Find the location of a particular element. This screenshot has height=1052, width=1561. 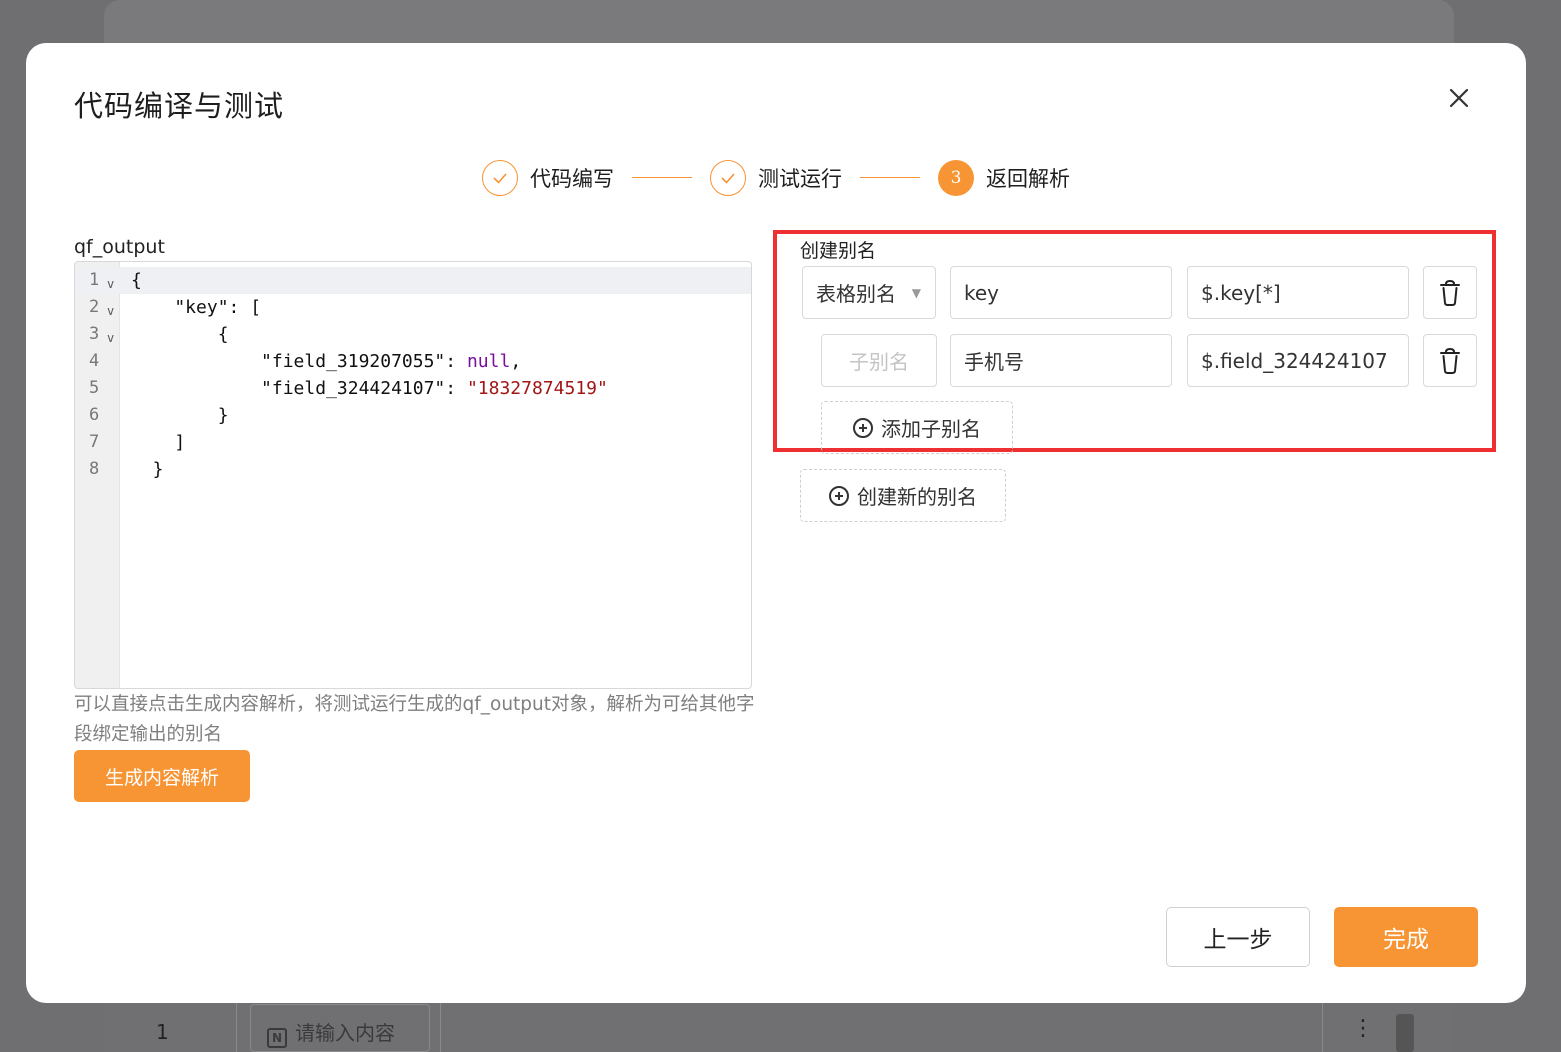

background-text-input: N 请输入内容 is located at coordinates (340, 1028).